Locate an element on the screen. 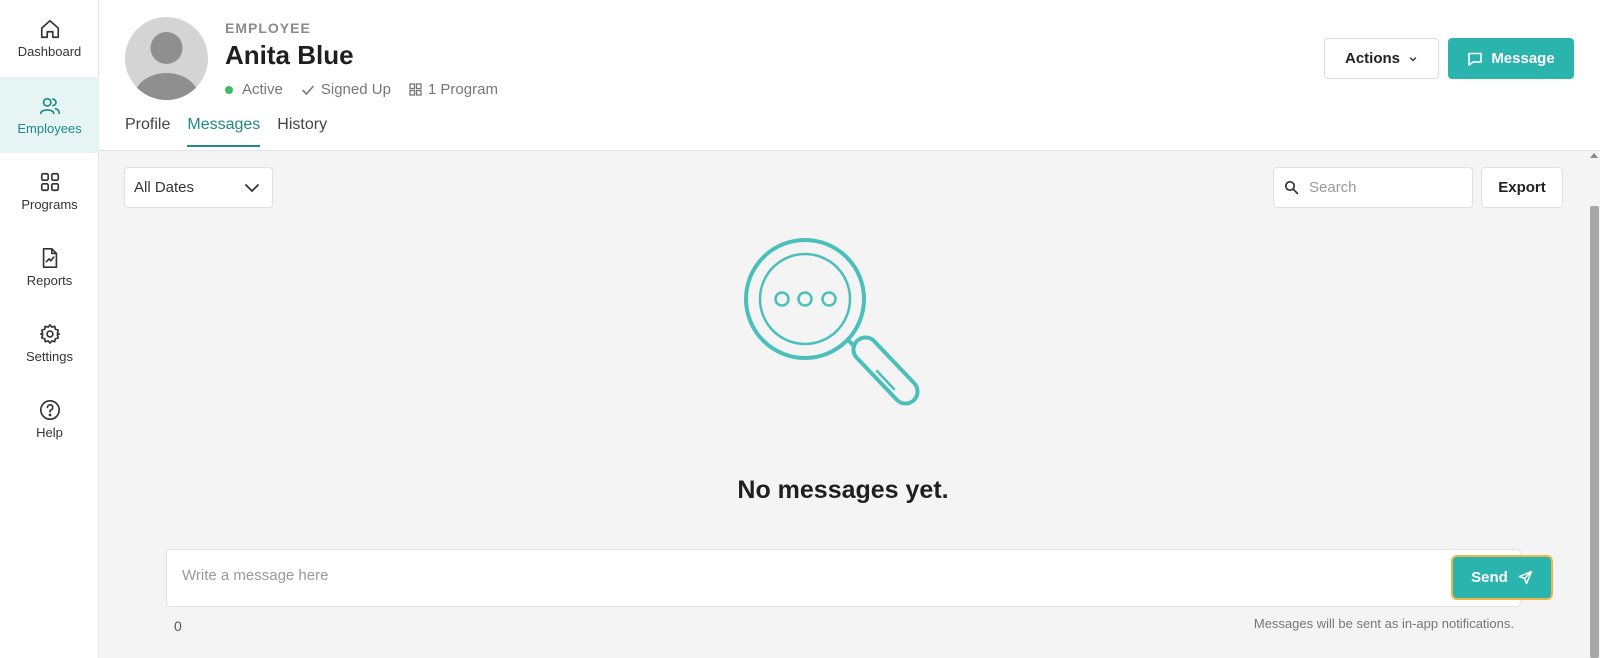  sidebar-item-help: Help is located at coordinates (49, 419).